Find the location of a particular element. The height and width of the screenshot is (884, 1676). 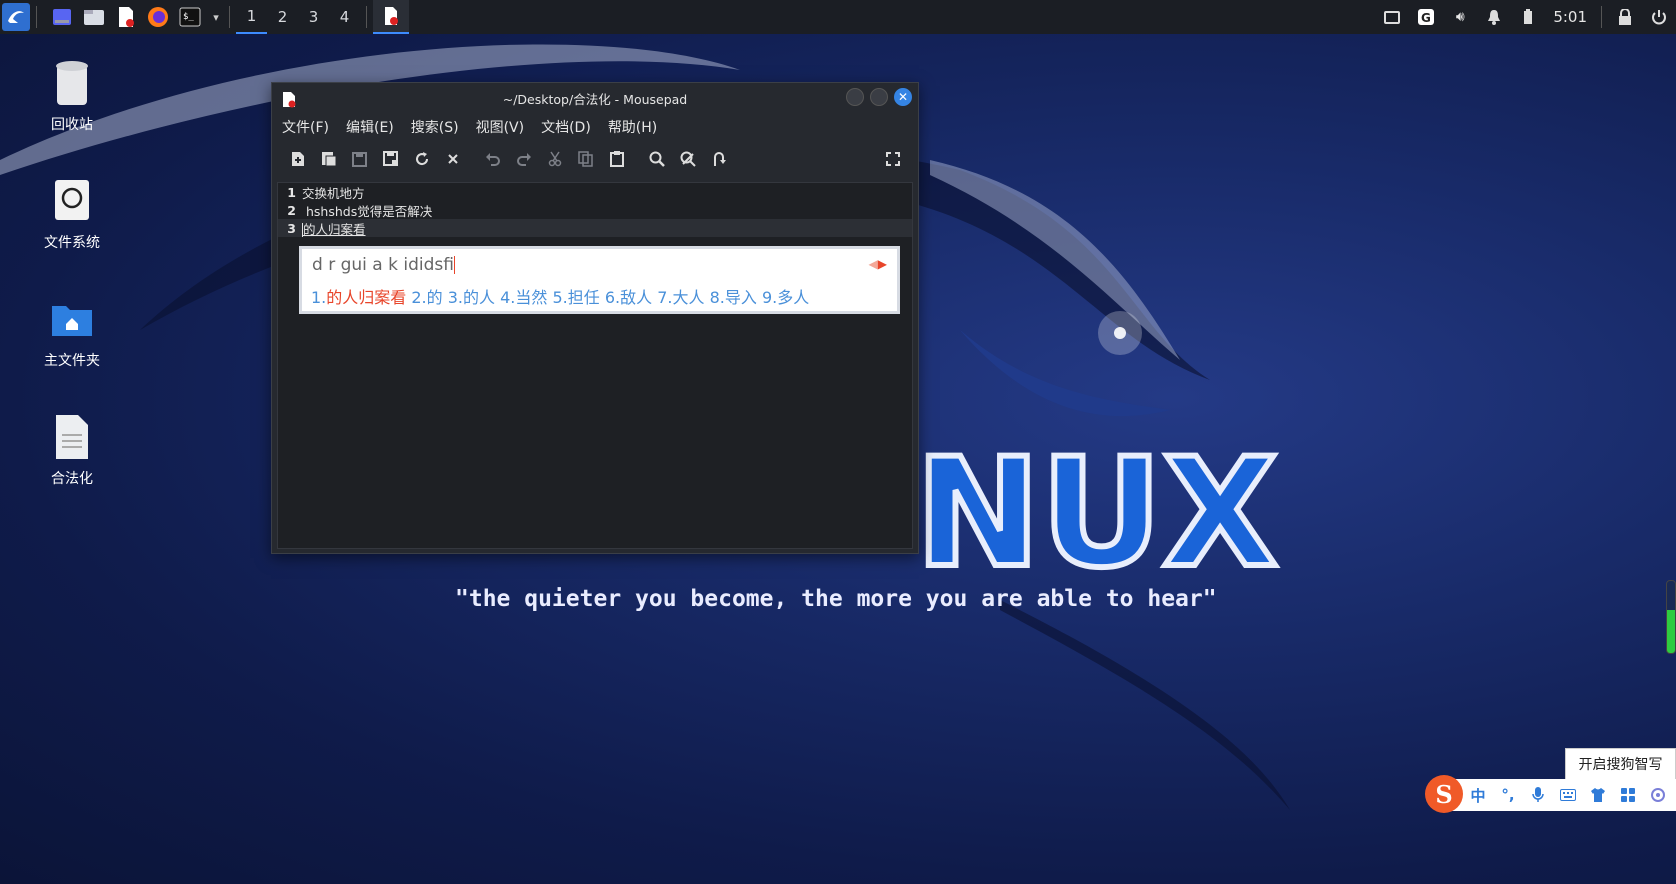

menu-file: 文件(F) is located at coordinates (305, 127).